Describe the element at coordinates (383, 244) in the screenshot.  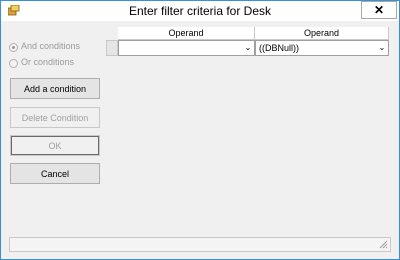
I see `resize-grip-icon` at that location.